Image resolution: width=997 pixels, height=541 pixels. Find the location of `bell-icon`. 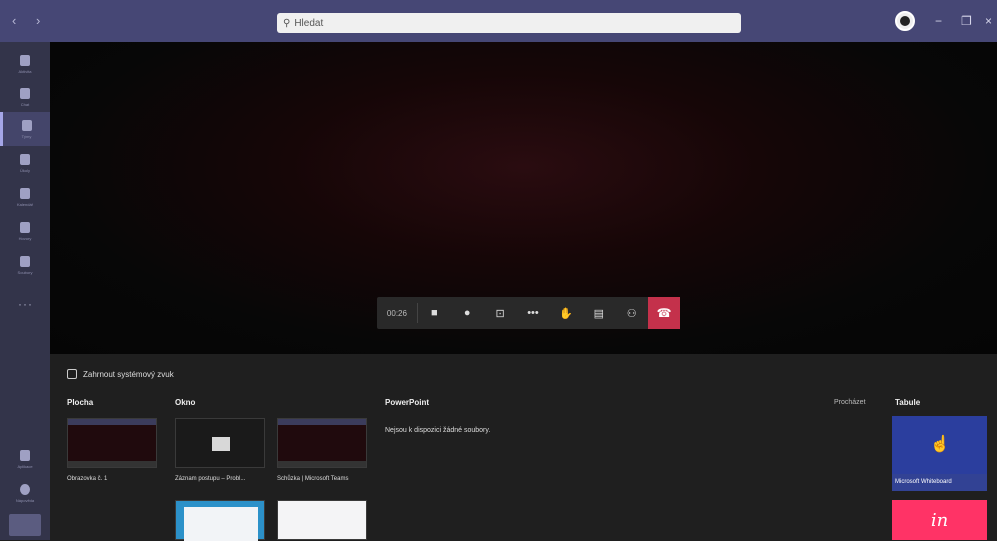

bell-icon is located at coordinates (25, 60).